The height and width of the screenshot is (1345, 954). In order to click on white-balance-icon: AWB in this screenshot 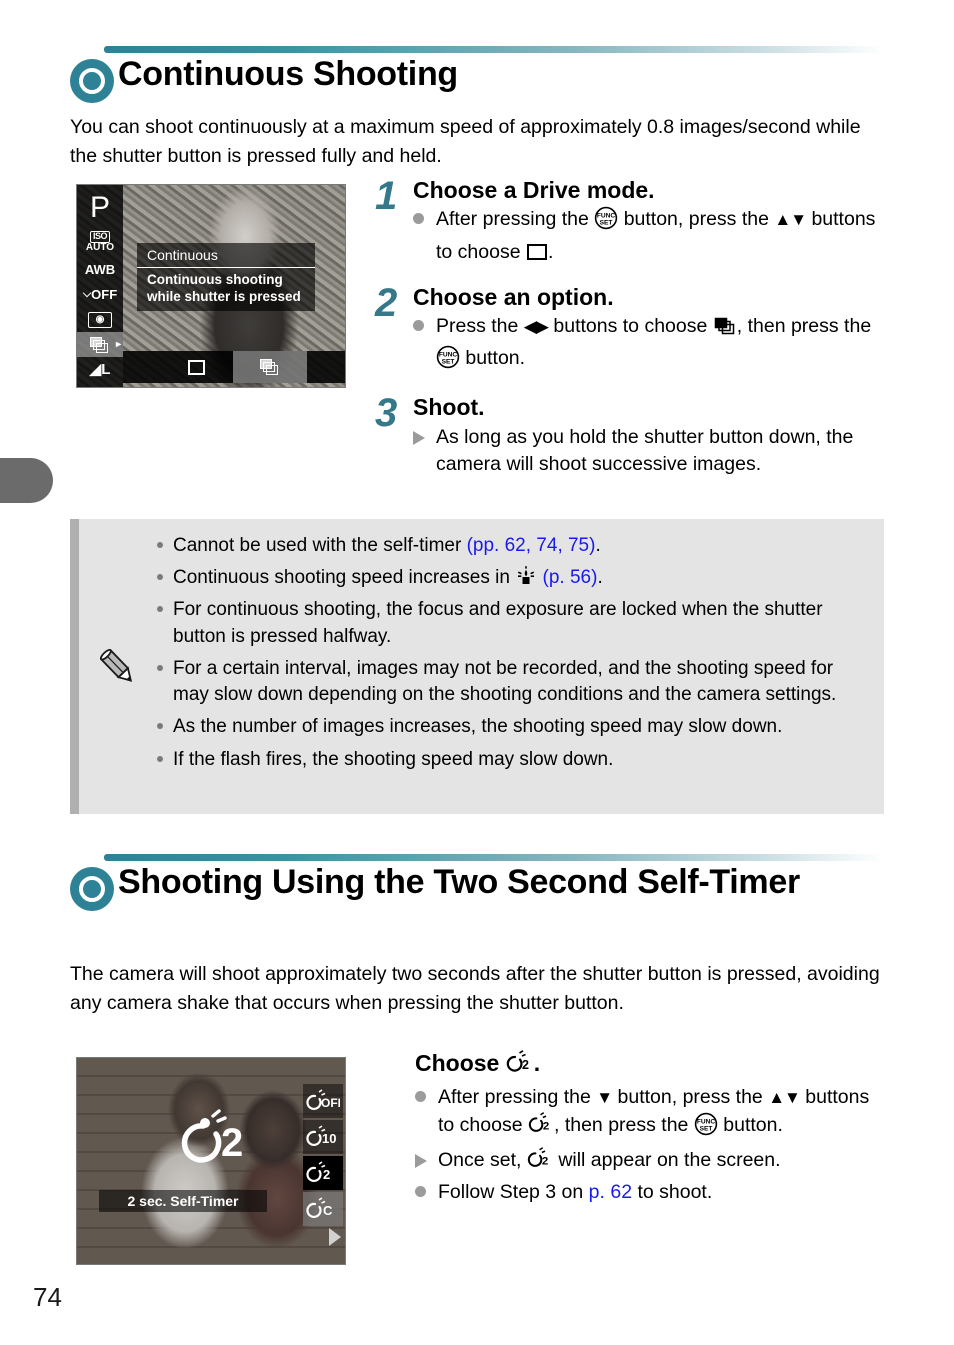, I will do `click(100, 269)`.